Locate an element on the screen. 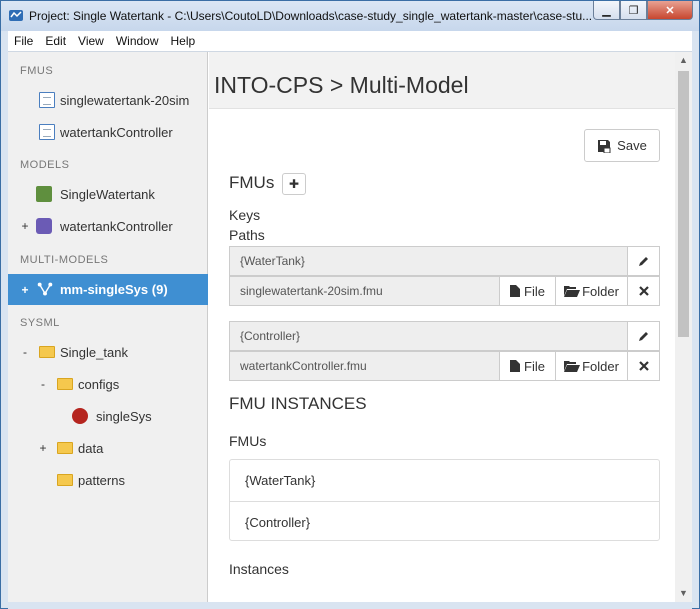 This screenshot has height=609, width=700. fmu-path-value: watertankController.fmu is located at coordinates (303, 366).